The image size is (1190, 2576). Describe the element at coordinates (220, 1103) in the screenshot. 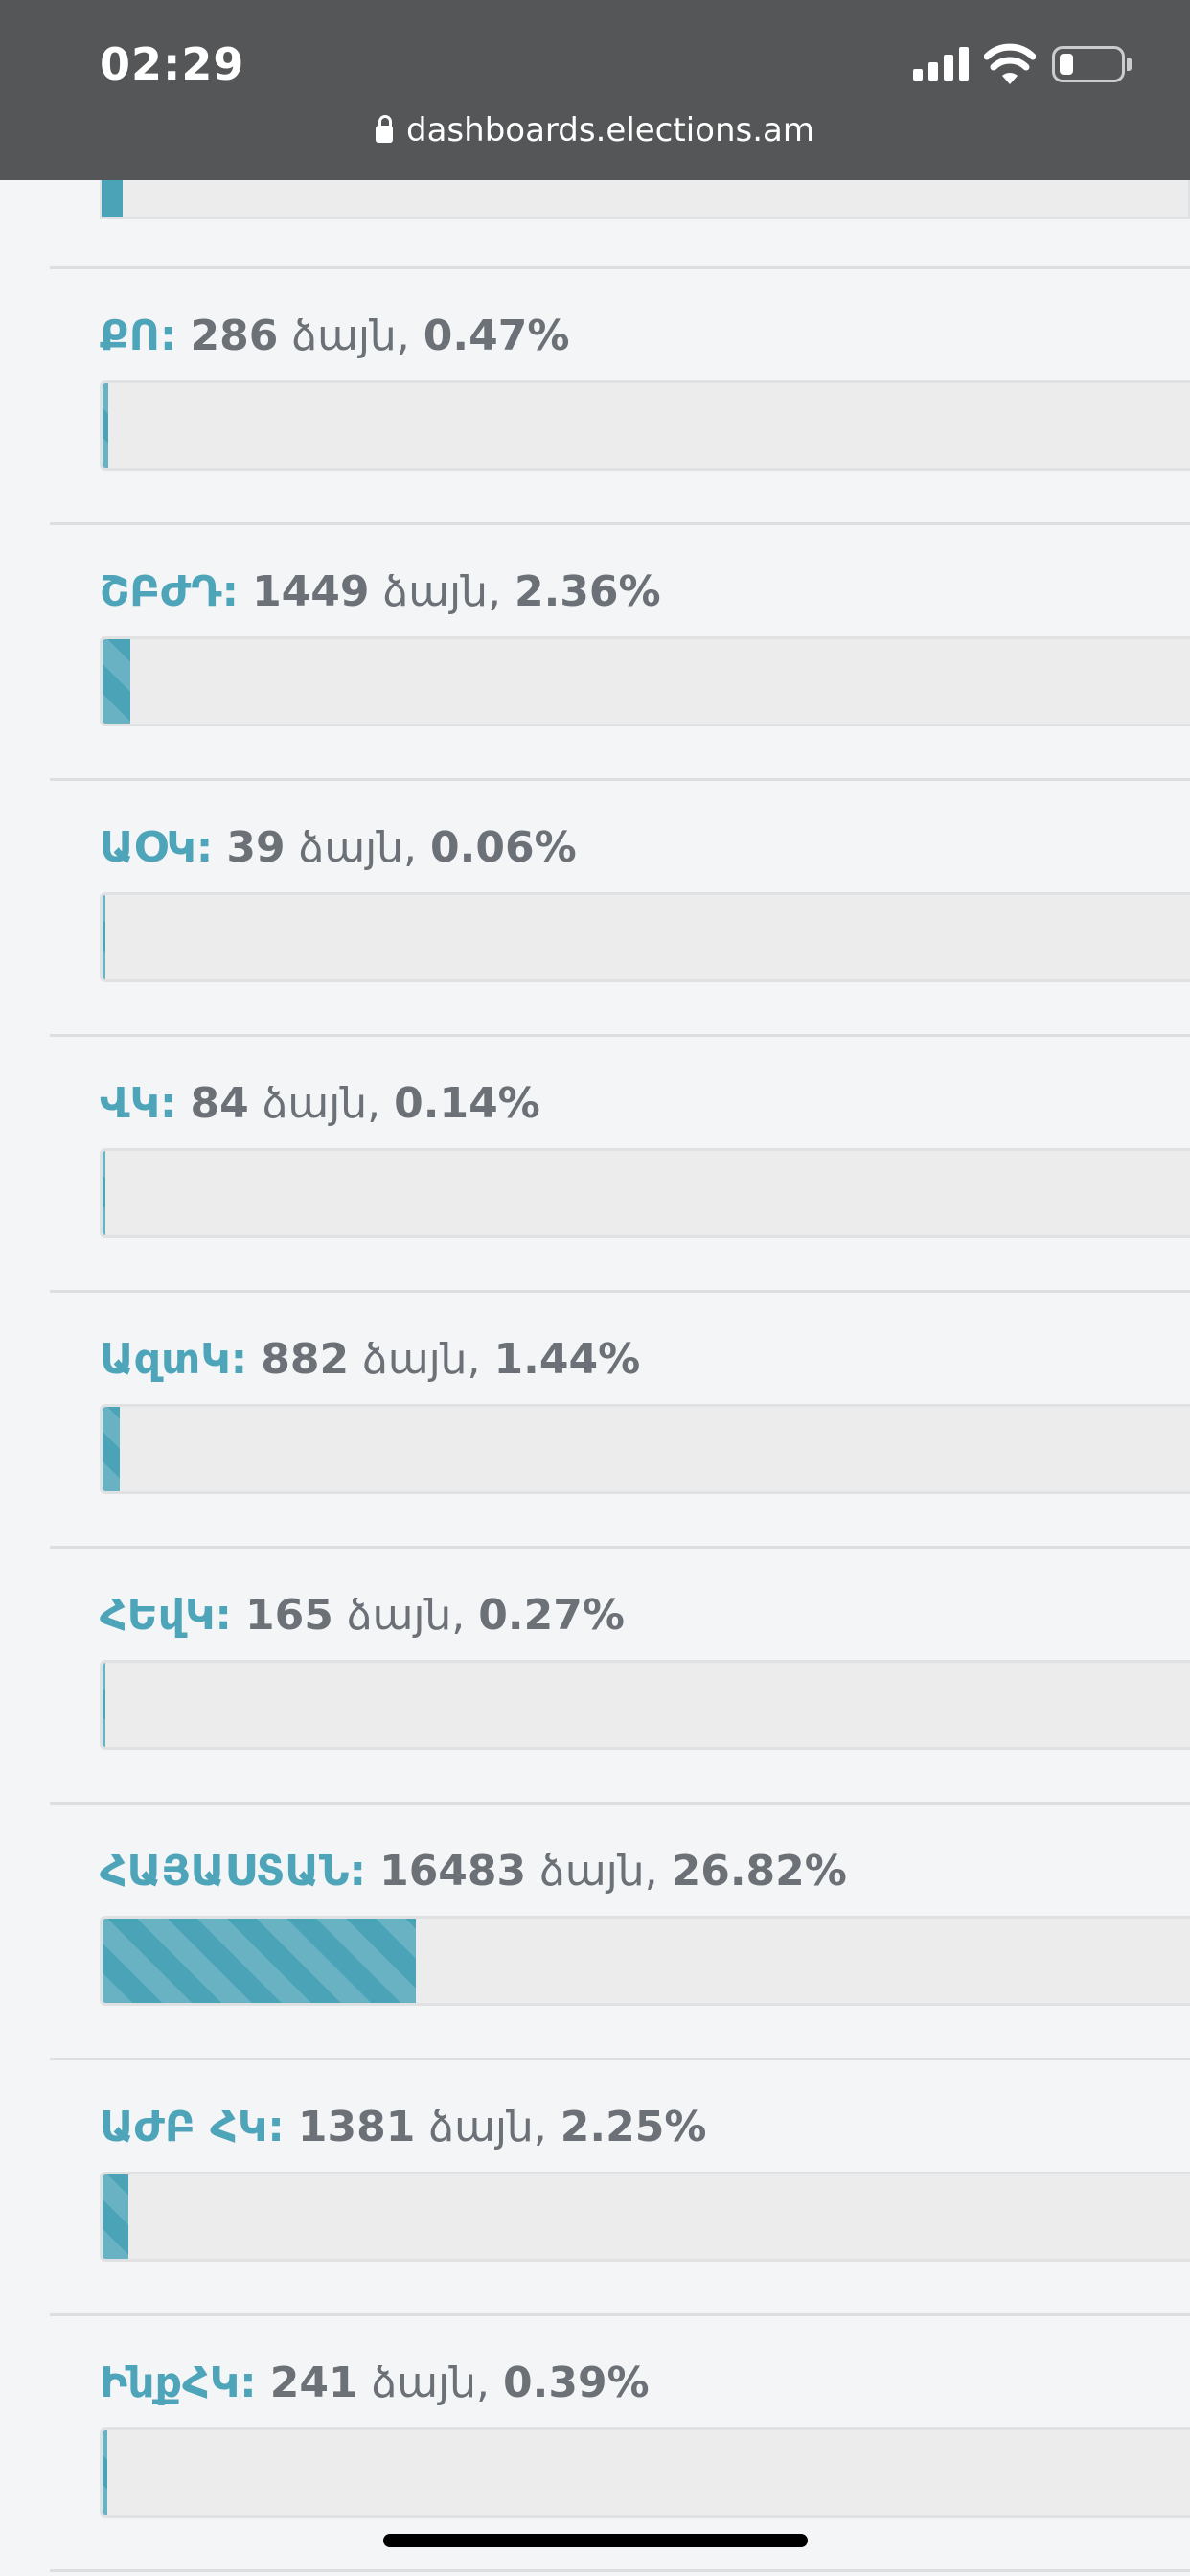

I see `vote-count: 84` at that location.